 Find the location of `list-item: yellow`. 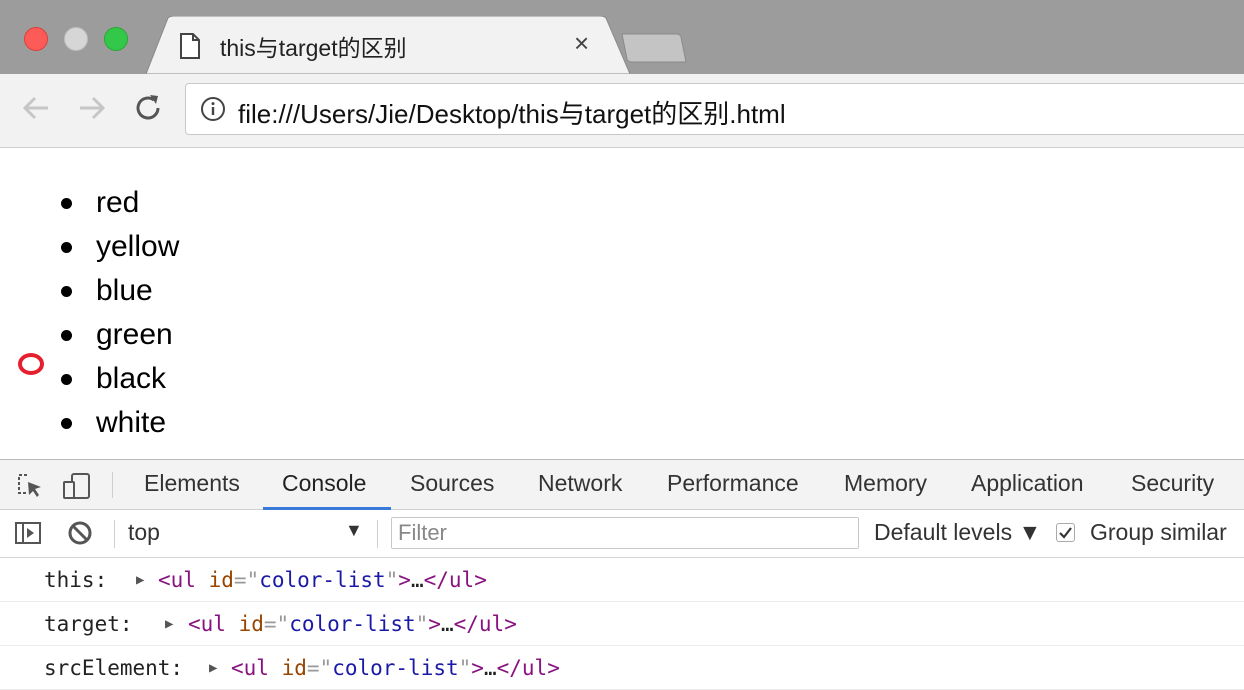

list-item: yellow is located at coordinates (118, 247).